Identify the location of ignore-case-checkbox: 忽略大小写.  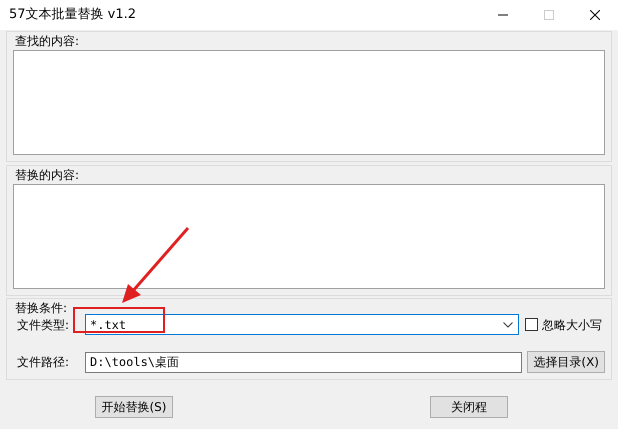
(565, 325).